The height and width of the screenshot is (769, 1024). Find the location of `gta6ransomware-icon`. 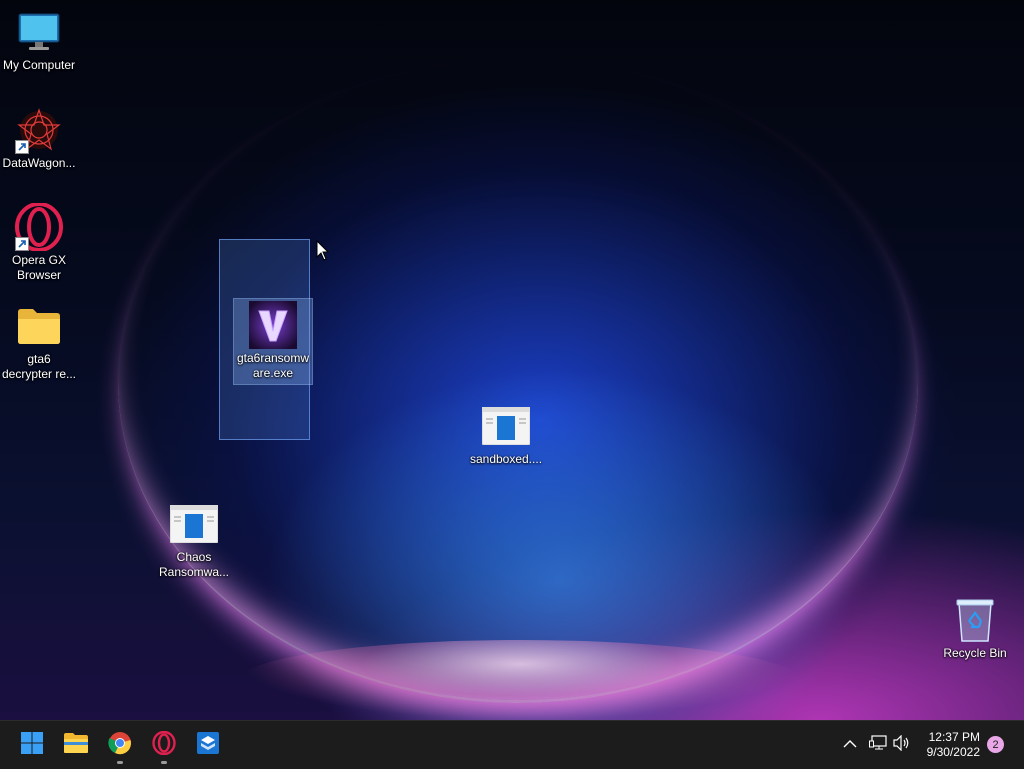

gta6ransomware-icon is located at coordinates (273, 325).